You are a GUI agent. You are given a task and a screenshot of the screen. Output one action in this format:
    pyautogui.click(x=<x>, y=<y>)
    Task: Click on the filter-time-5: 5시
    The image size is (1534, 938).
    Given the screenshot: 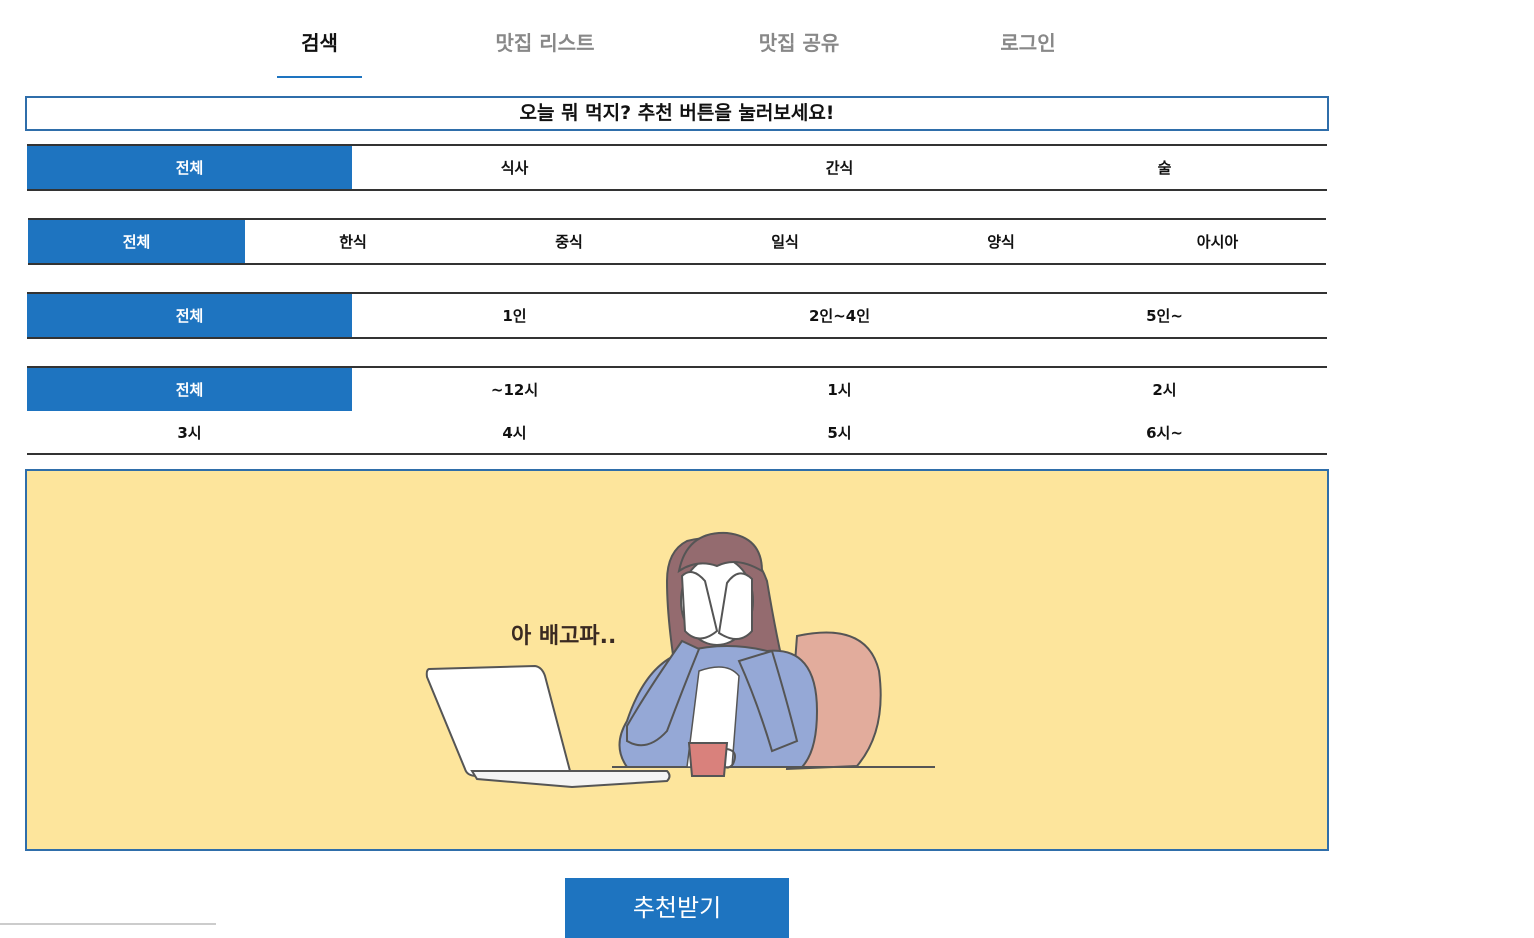 What is the action you would take?
    pyautogui.click(x=839, y=432)
    